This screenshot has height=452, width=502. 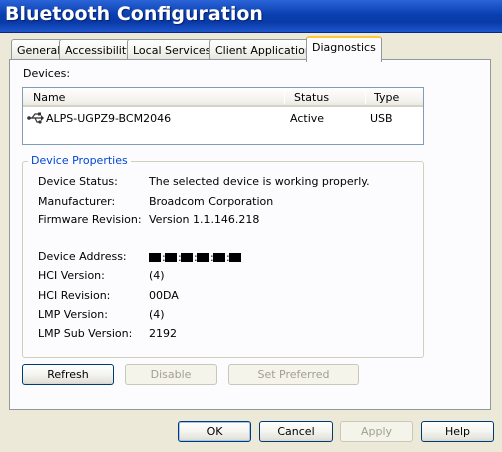 I want to click on cancel-button: Cancel, so click(x=296, y=431).